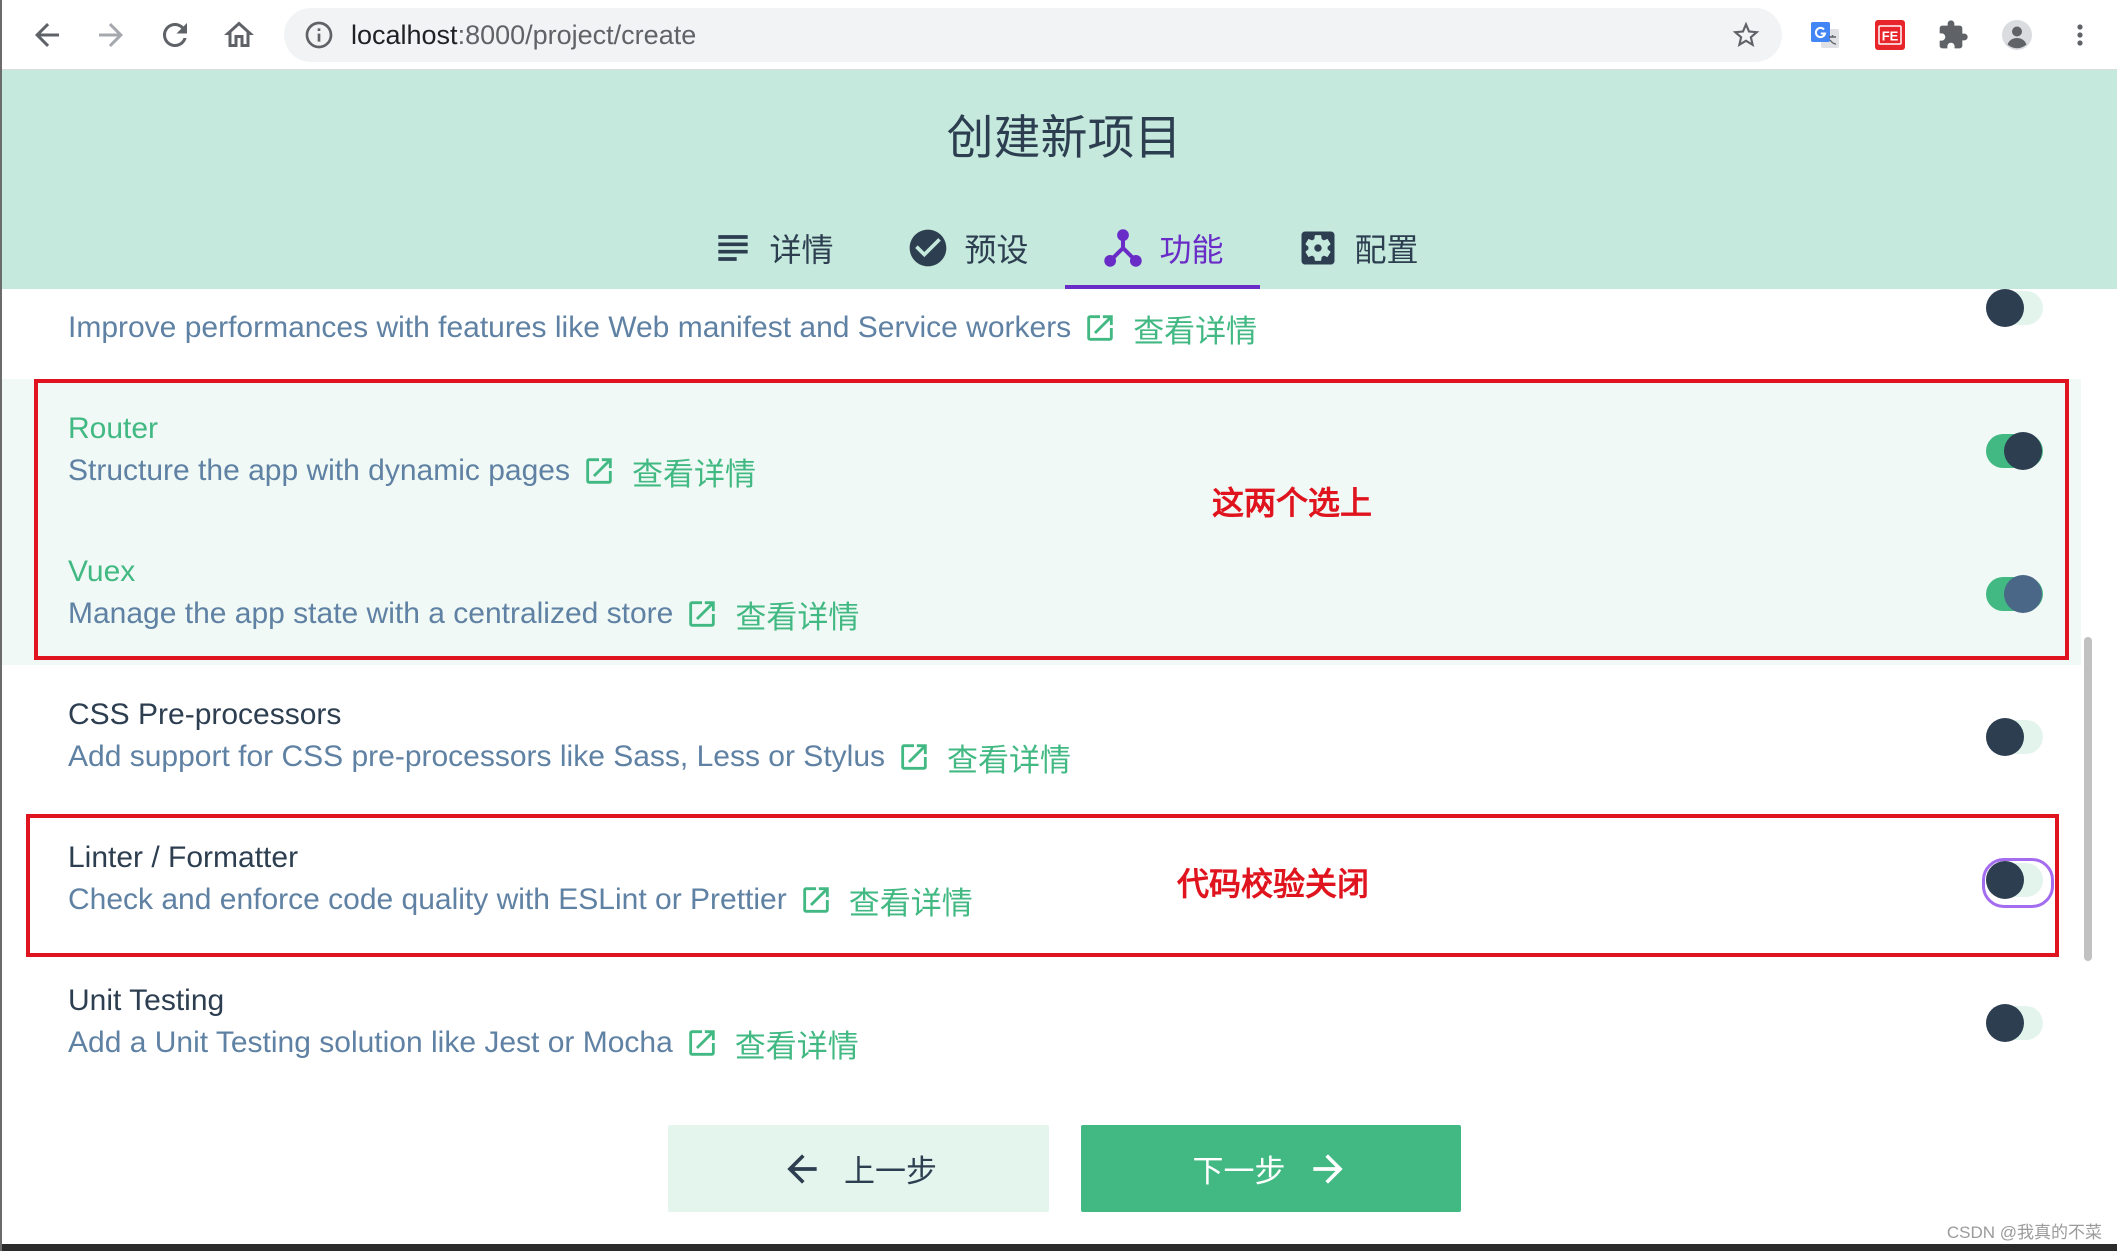 This screenshot has width=2117, height=1251. Describe the element at coordinates (239, 35) in the screenshot. I see `home-icon` at that location.